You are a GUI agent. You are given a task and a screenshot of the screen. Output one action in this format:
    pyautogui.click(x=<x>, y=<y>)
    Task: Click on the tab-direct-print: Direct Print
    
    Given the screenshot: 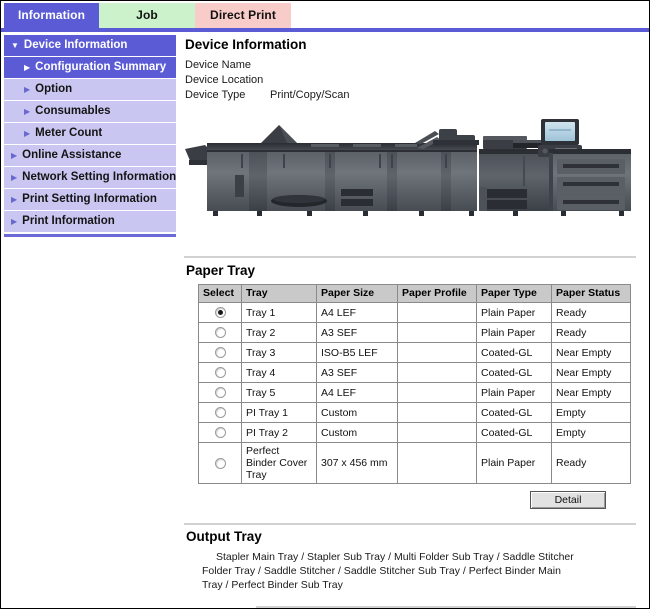 What is the action you would take?
    pyautogui.click(x=243, y=15)
    